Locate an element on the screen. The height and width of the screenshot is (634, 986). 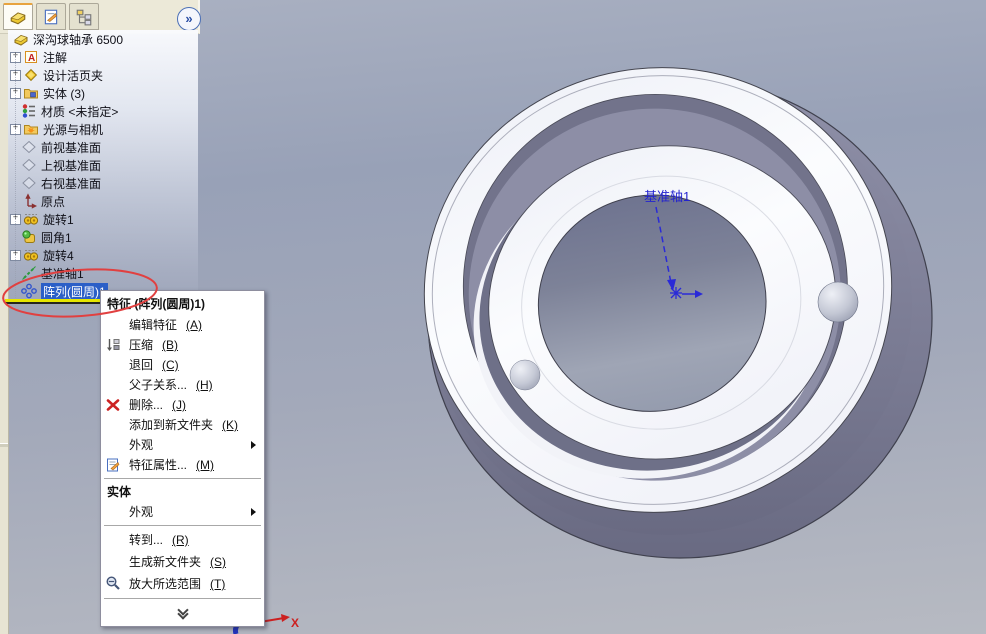
menu-item-appearance-feature: 外观 is located at coordinates (182, 445).